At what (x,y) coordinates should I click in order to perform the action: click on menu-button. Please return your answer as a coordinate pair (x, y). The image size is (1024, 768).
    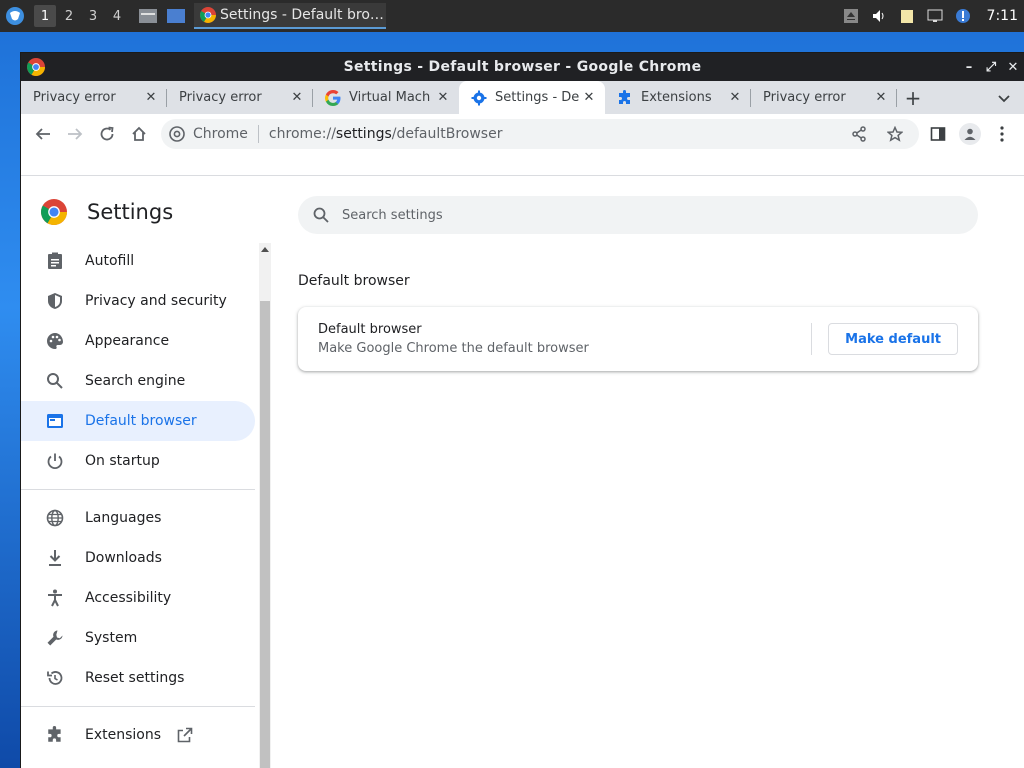
    Looking at the image, I should click on (1002, 134).